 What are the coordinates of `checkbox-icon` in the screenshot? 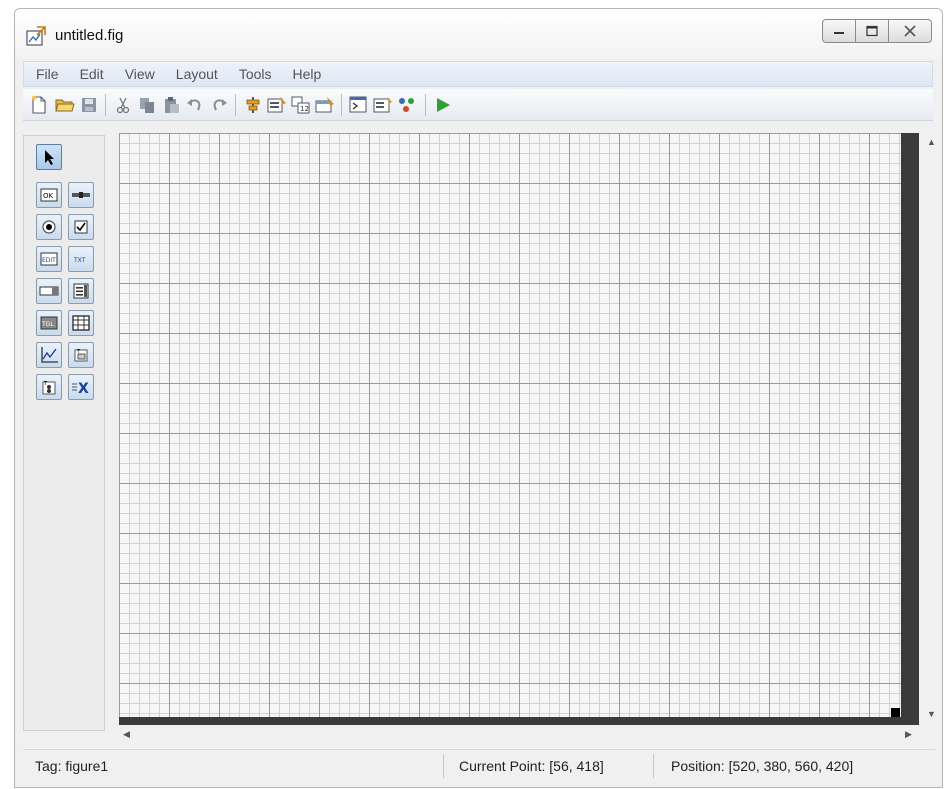 It's located at (81, 227).